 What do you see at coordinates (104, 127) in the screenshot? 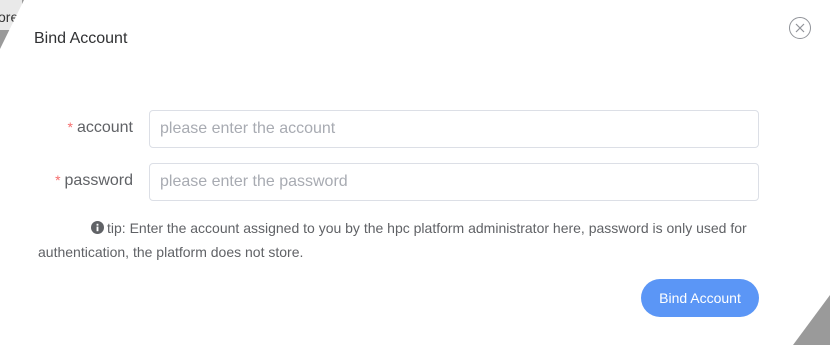
I see `account-label-text: account` at bounding box center [104, 127].